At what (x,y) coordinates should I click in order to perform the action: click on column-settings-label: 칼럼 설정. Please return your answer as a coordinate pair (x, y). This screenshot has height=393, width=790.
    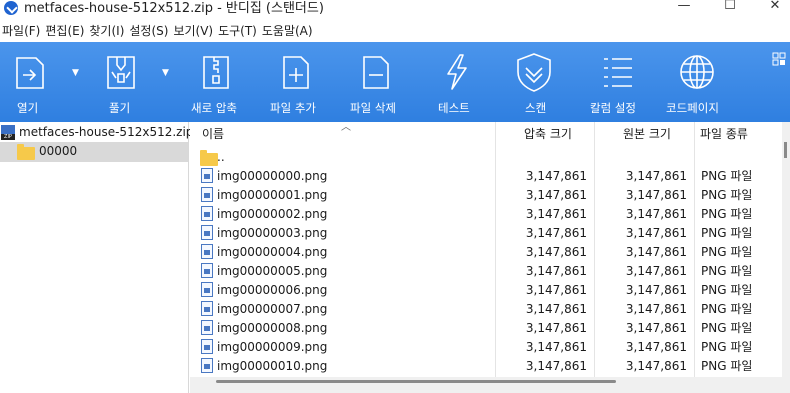
    Looking at the image, I should click on (613, 108).